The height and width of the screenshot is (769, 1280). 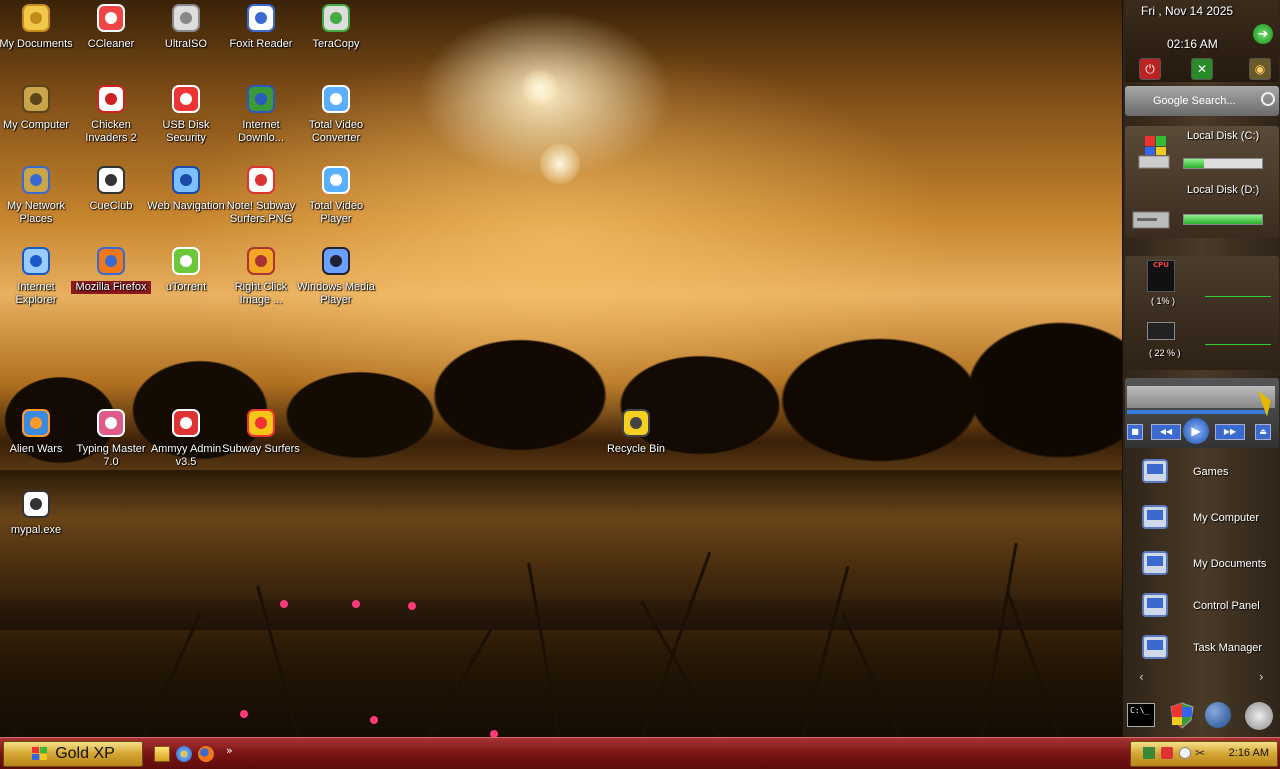 I want to click on ram-graph, so click(x=1238, y=344).